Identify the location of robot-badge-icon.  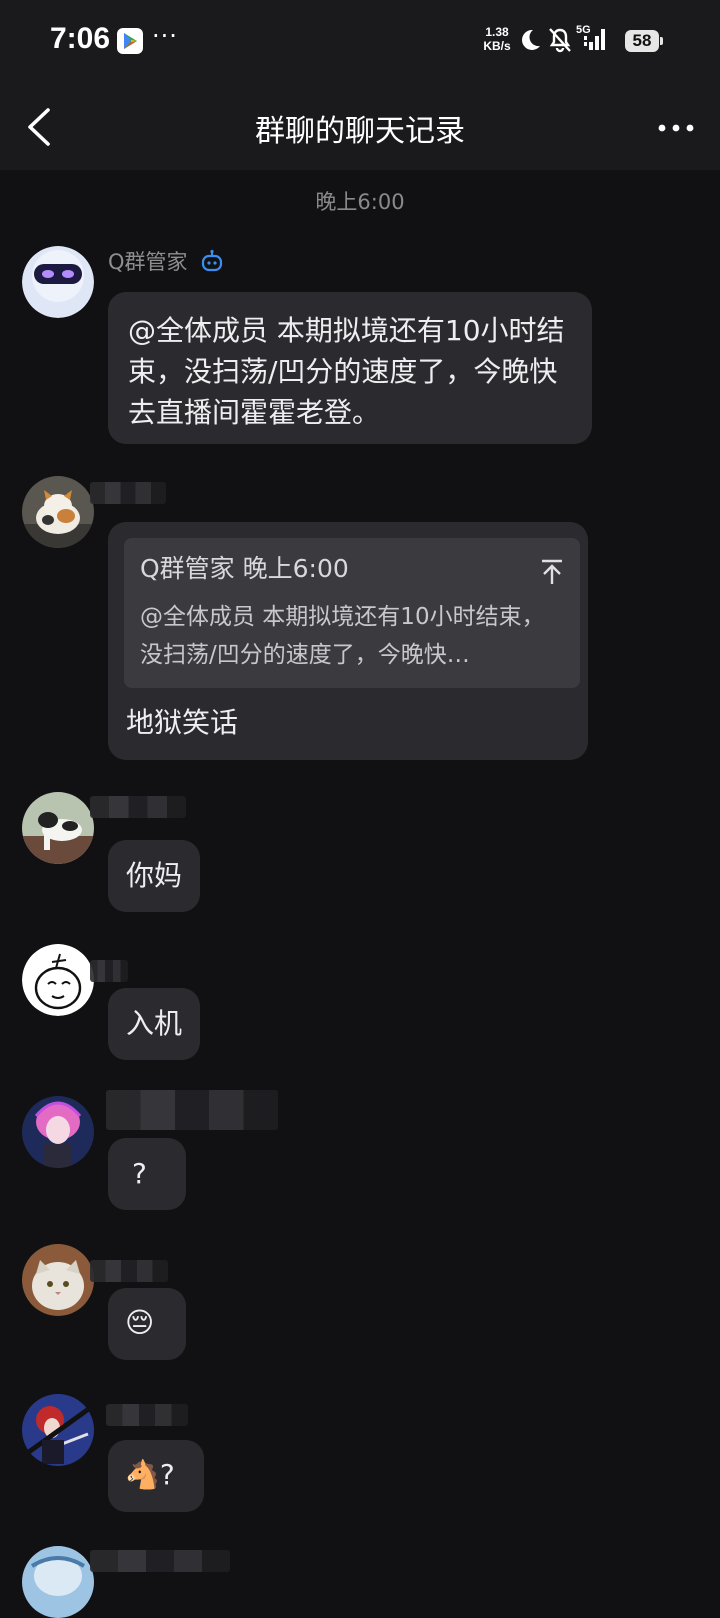
(212, 263).